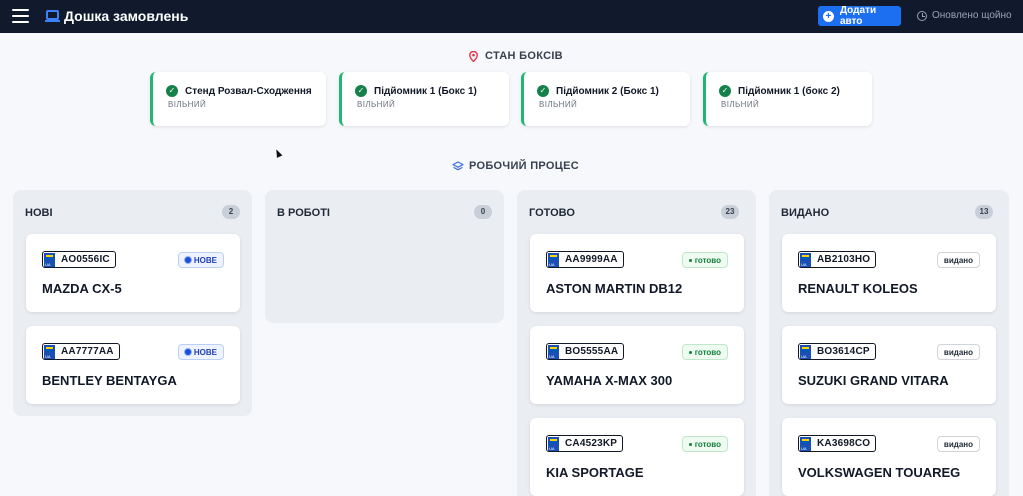 The width and height of the screenshot is (1023, 496). Describe the element at coordinates (483, 212) in the screenshot. I see `column-count: 0` at that location.